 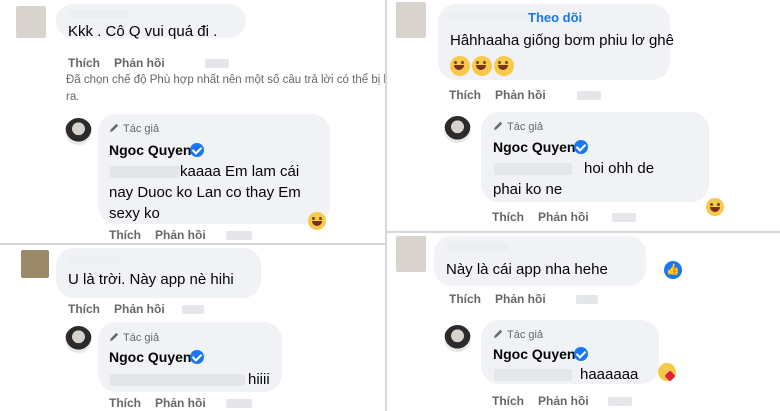 What do you see at coordinates (583, 232) in the screenshot?
I see `collage-divider-right` at bounding box center [583, 232].